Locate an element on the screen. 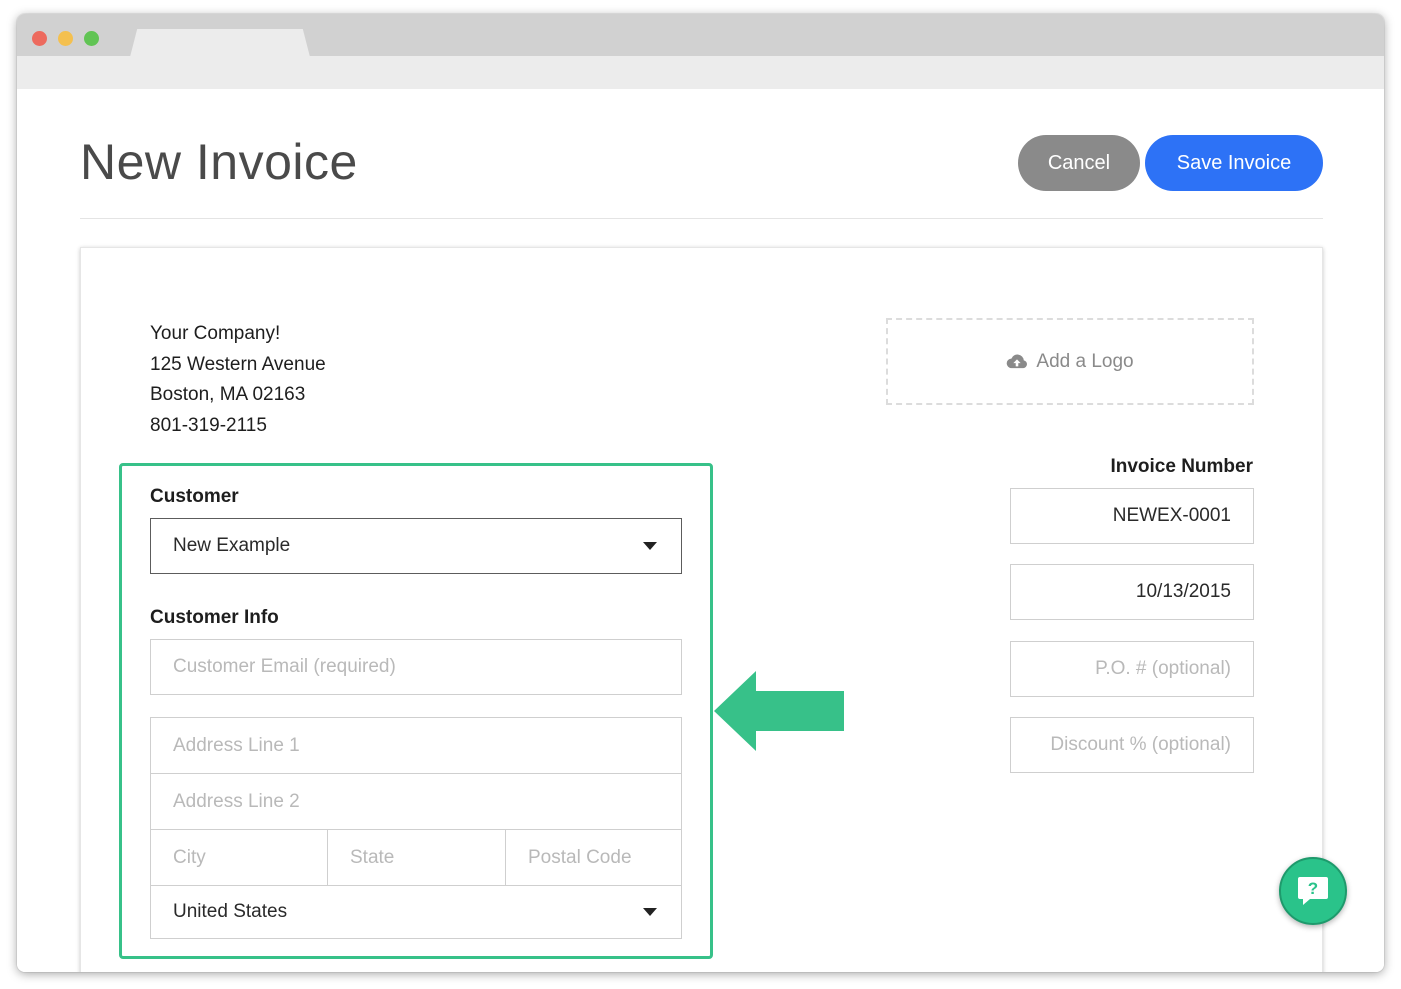  minimize-window-icon is located at coordinates (65, 38).